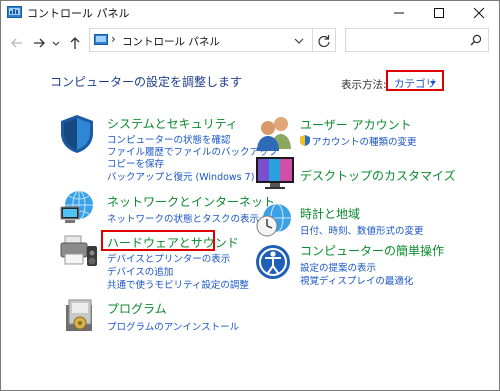 This screenshot has height=391, width=500. What do you see at coordinates (17, 43) in the screenshot?
I see `back-arrow-icon` at bounding box center [17, 43].